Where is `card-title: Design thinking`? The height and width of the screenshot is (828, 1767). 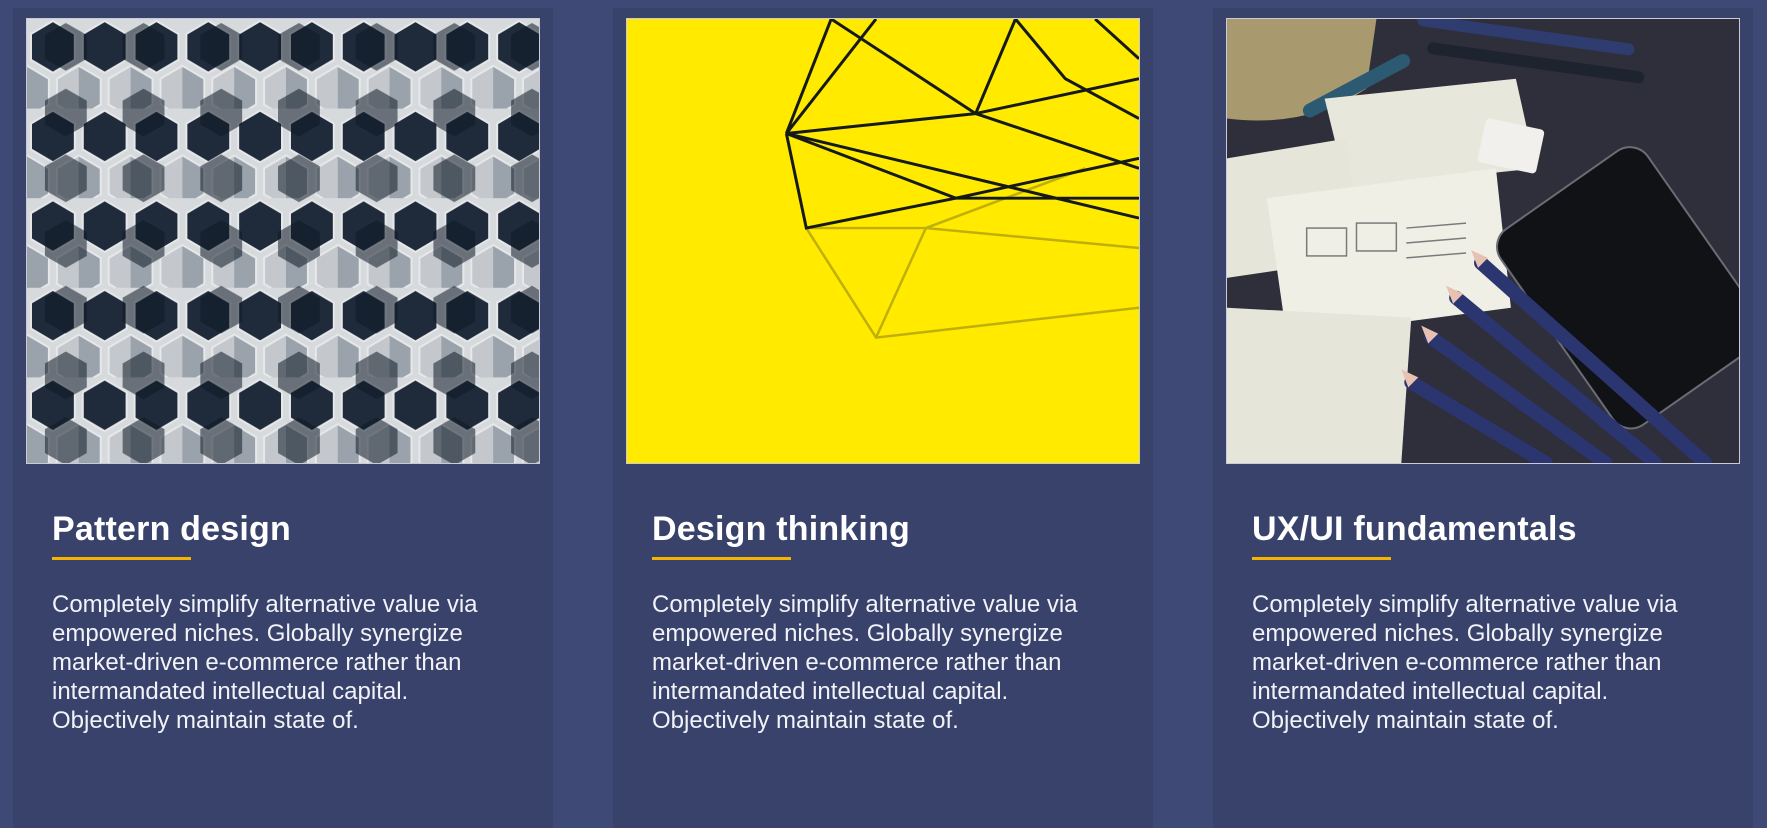 card-title: Design thinking is located at coordinates (781, 529).